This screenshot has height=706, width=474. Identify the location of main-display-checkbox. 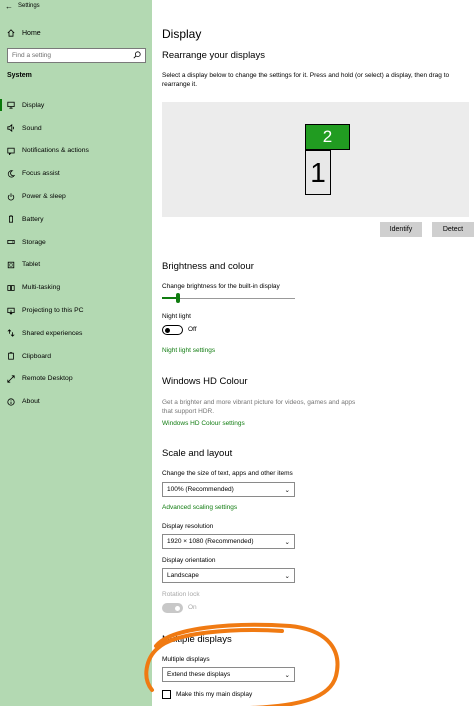
(166, 694).